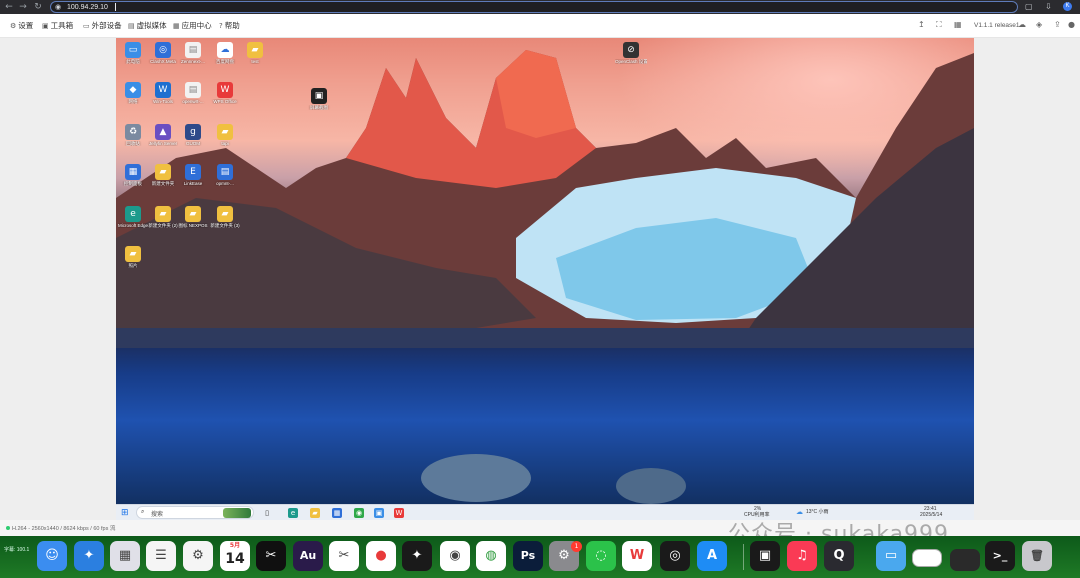 The height and width of the screenshot is (578, 1080). What do you see at coordinates (1071, 24) in the screenshot?
I see `user-icon: ●` at bounding box center [1071, 24].